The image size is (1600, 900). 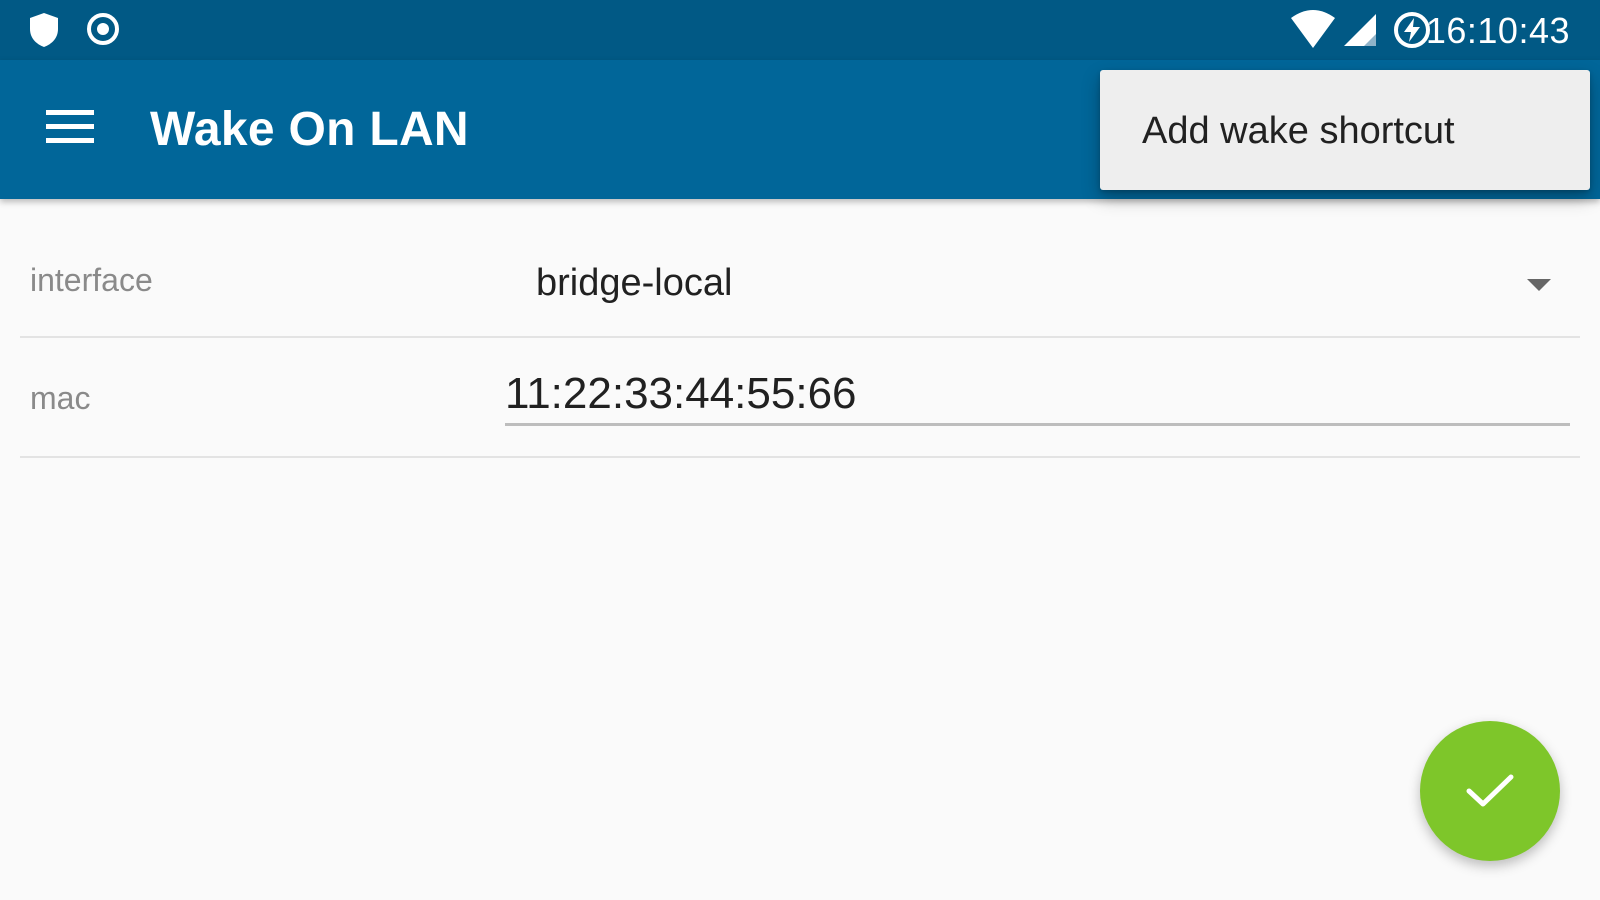 I want to click on wifi-icon, so click(x=1313, y=32).